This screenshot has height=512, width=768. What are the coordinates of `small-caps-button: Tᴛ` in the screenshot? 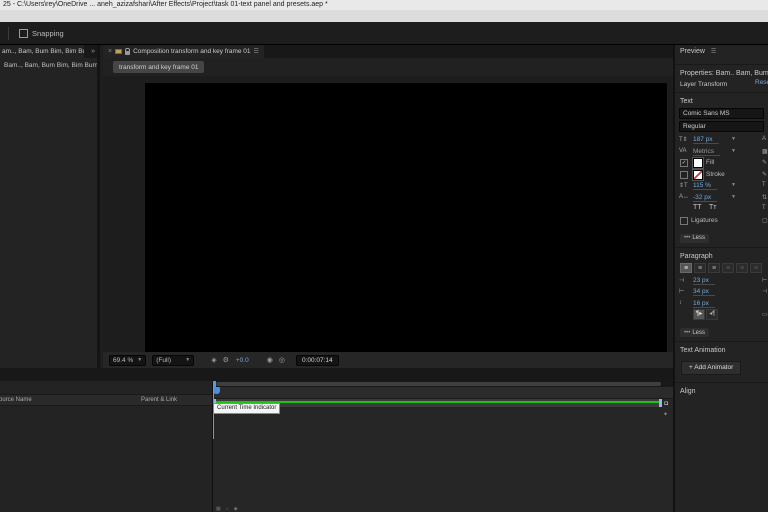 It's located at (712, 207).